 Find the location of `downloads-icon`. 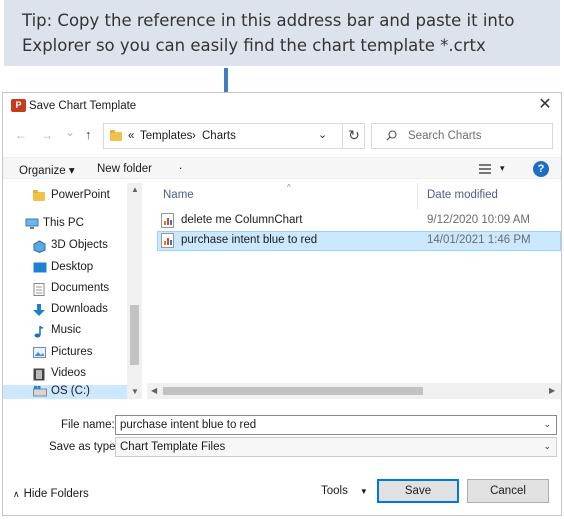

downloads-icon is located at coordinates (39, 310).